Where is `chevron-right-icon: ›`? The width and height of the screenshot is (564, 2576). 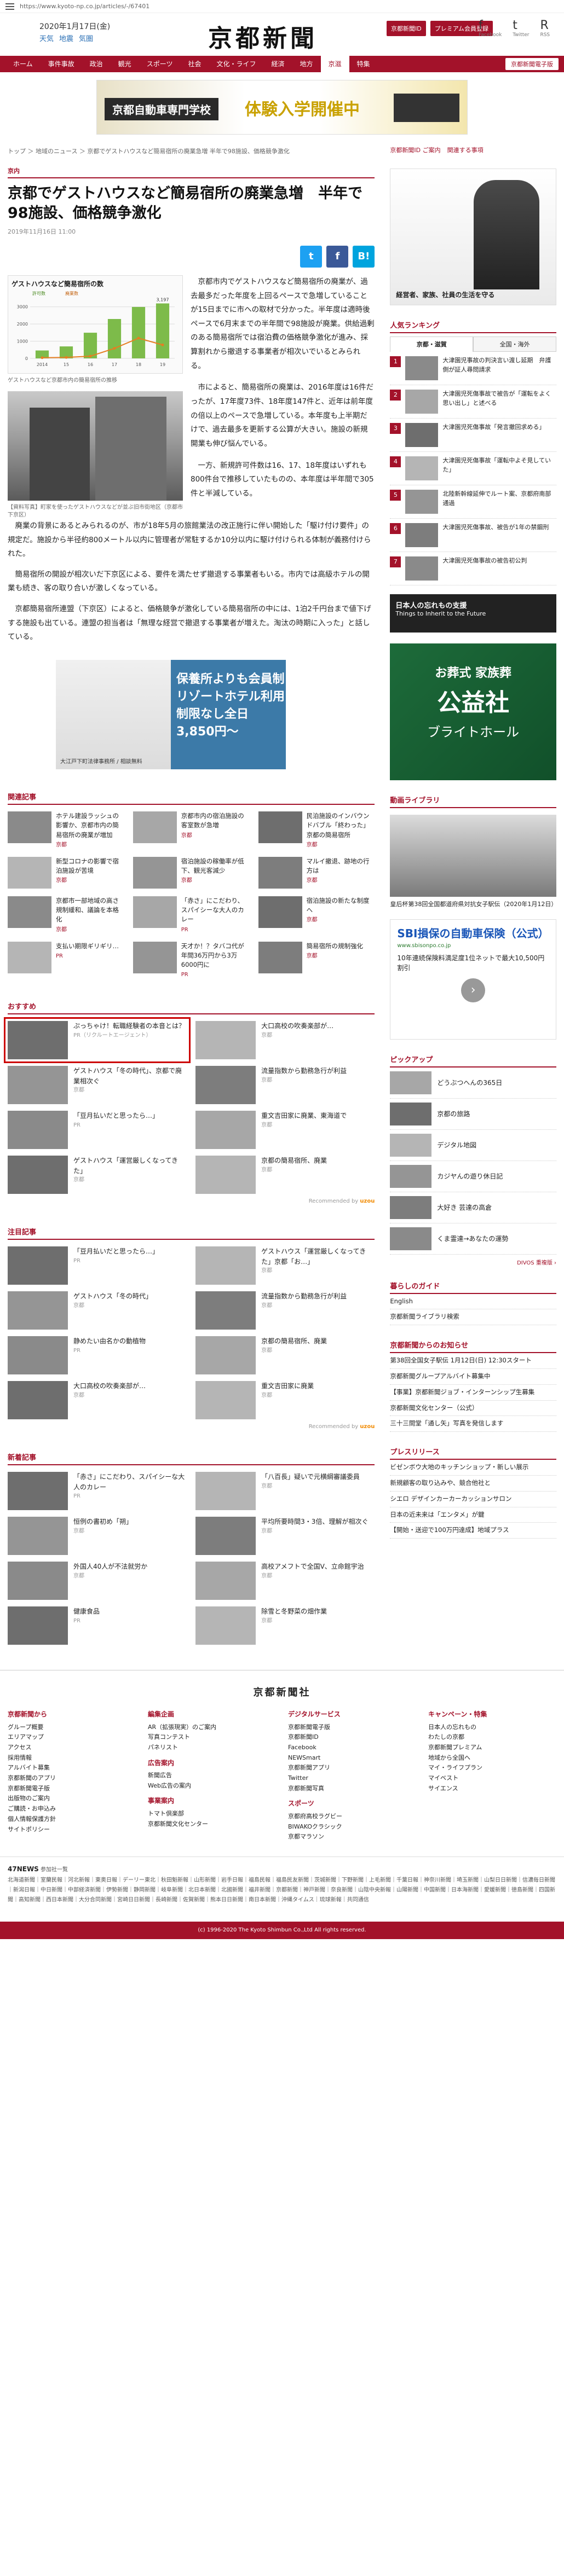 chevron-right-icon: › is located at coordinates (473, 990).